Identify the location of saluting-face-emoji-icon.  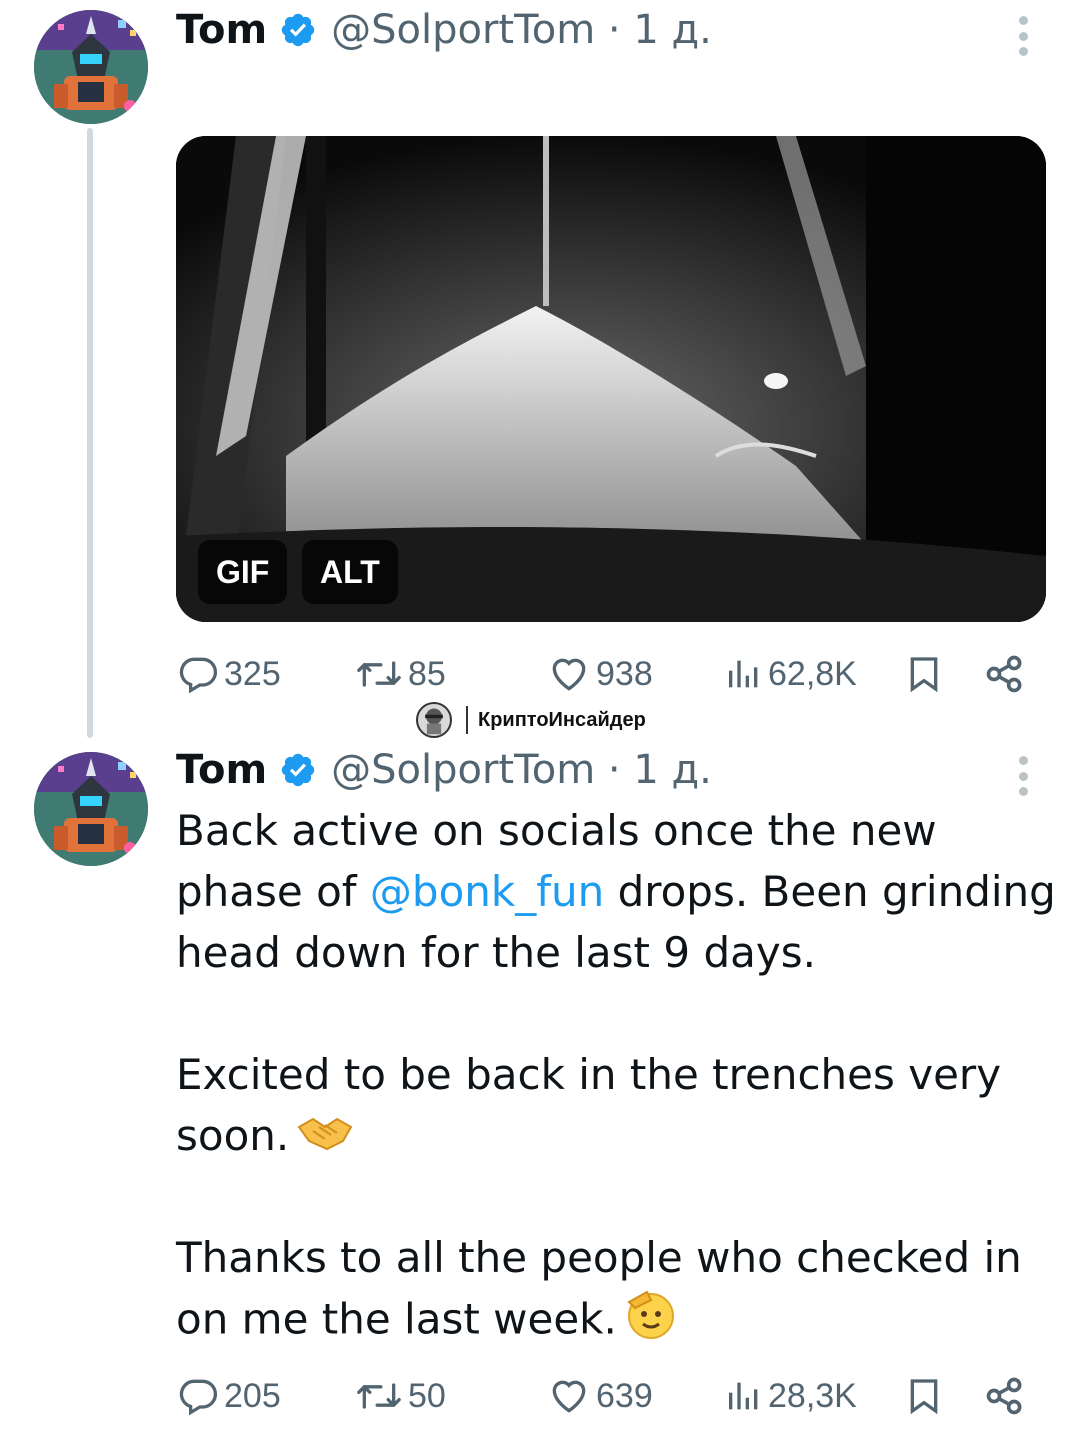
(651, 1322).